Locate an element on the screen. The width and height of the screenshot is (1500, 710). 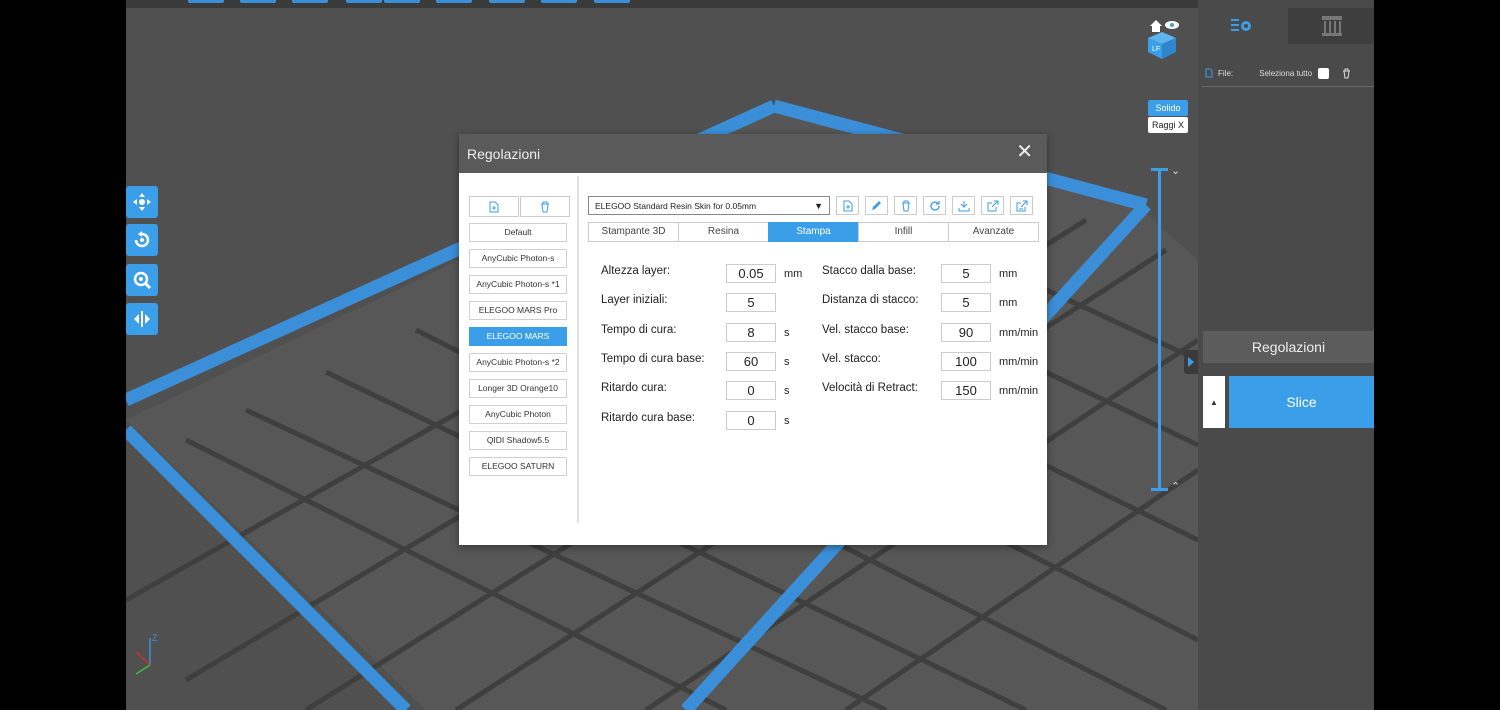
param-input: 100 is located at coordinates (966, 361).